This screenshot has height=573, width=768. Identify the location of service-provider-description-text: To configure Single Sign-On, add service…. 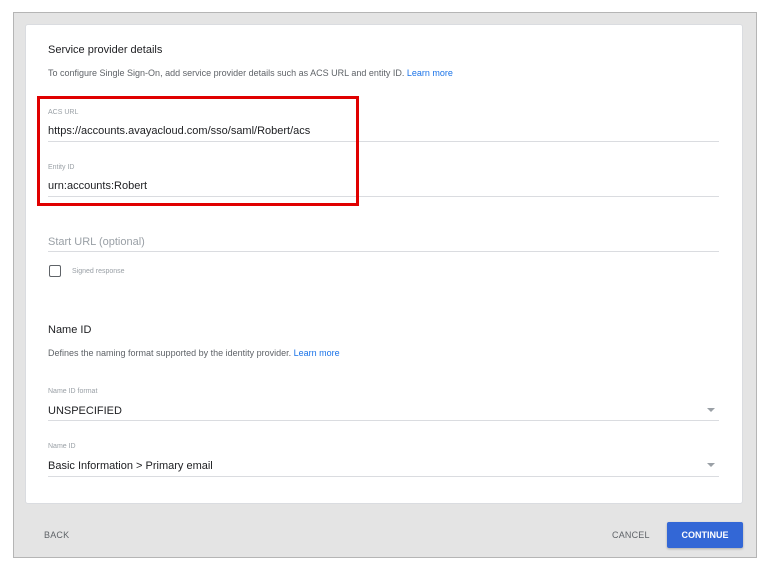
(226, 73).